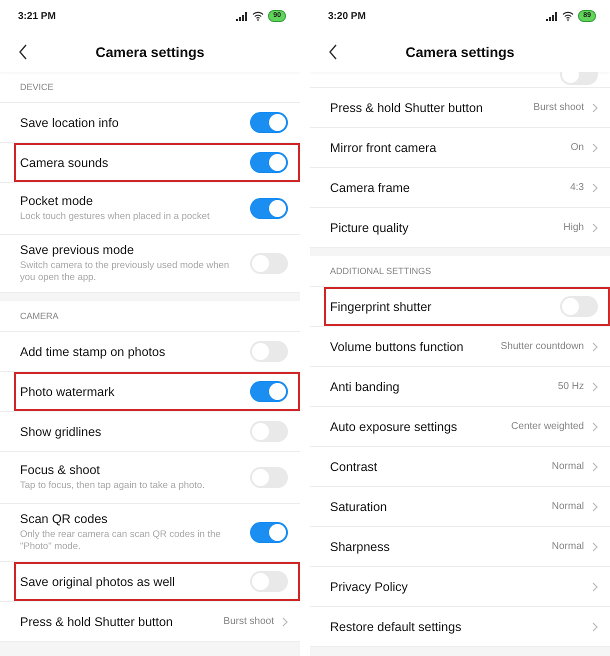 This screenshot has width=610, height=656. Describe the element at coordinates (150, 478) in the screenshot. I see `setting-row: Focus & shoot Tap to focus, then tap again to take a photo.` at that location.